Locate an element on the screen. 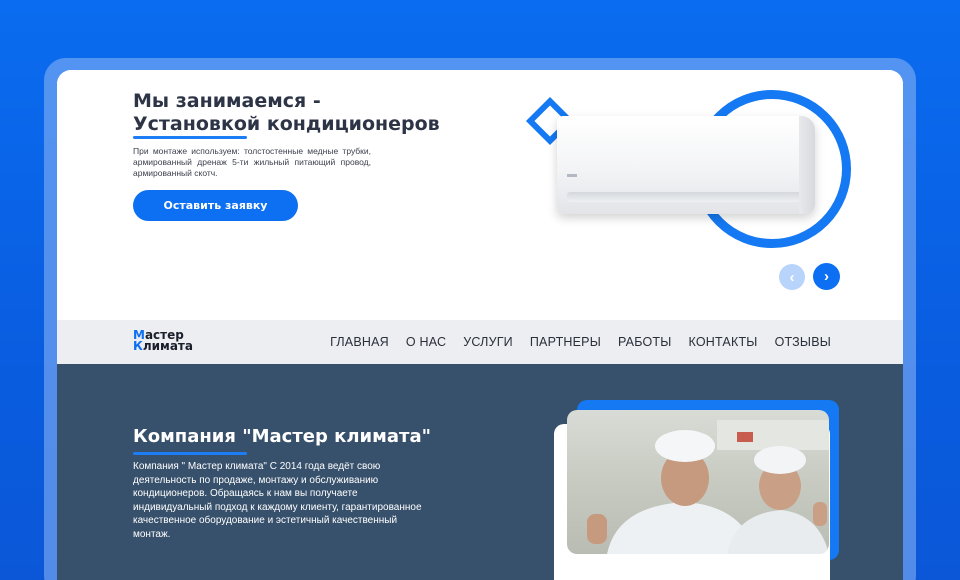 The image size is (960, 580). ac-side-panel is located at coordinates (807, 165).